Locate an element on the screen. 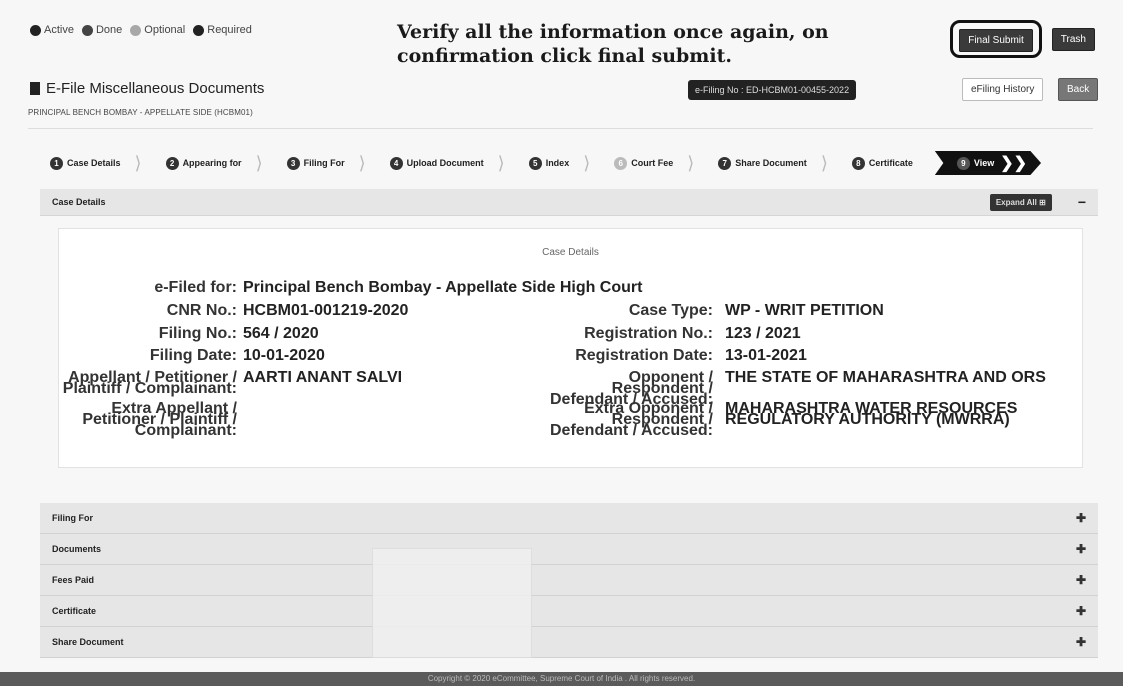 Image resolution: width=1123 pixels, height=686 pixels. top-actions: Final Submit Trash is located at coordinates (1022, 39).